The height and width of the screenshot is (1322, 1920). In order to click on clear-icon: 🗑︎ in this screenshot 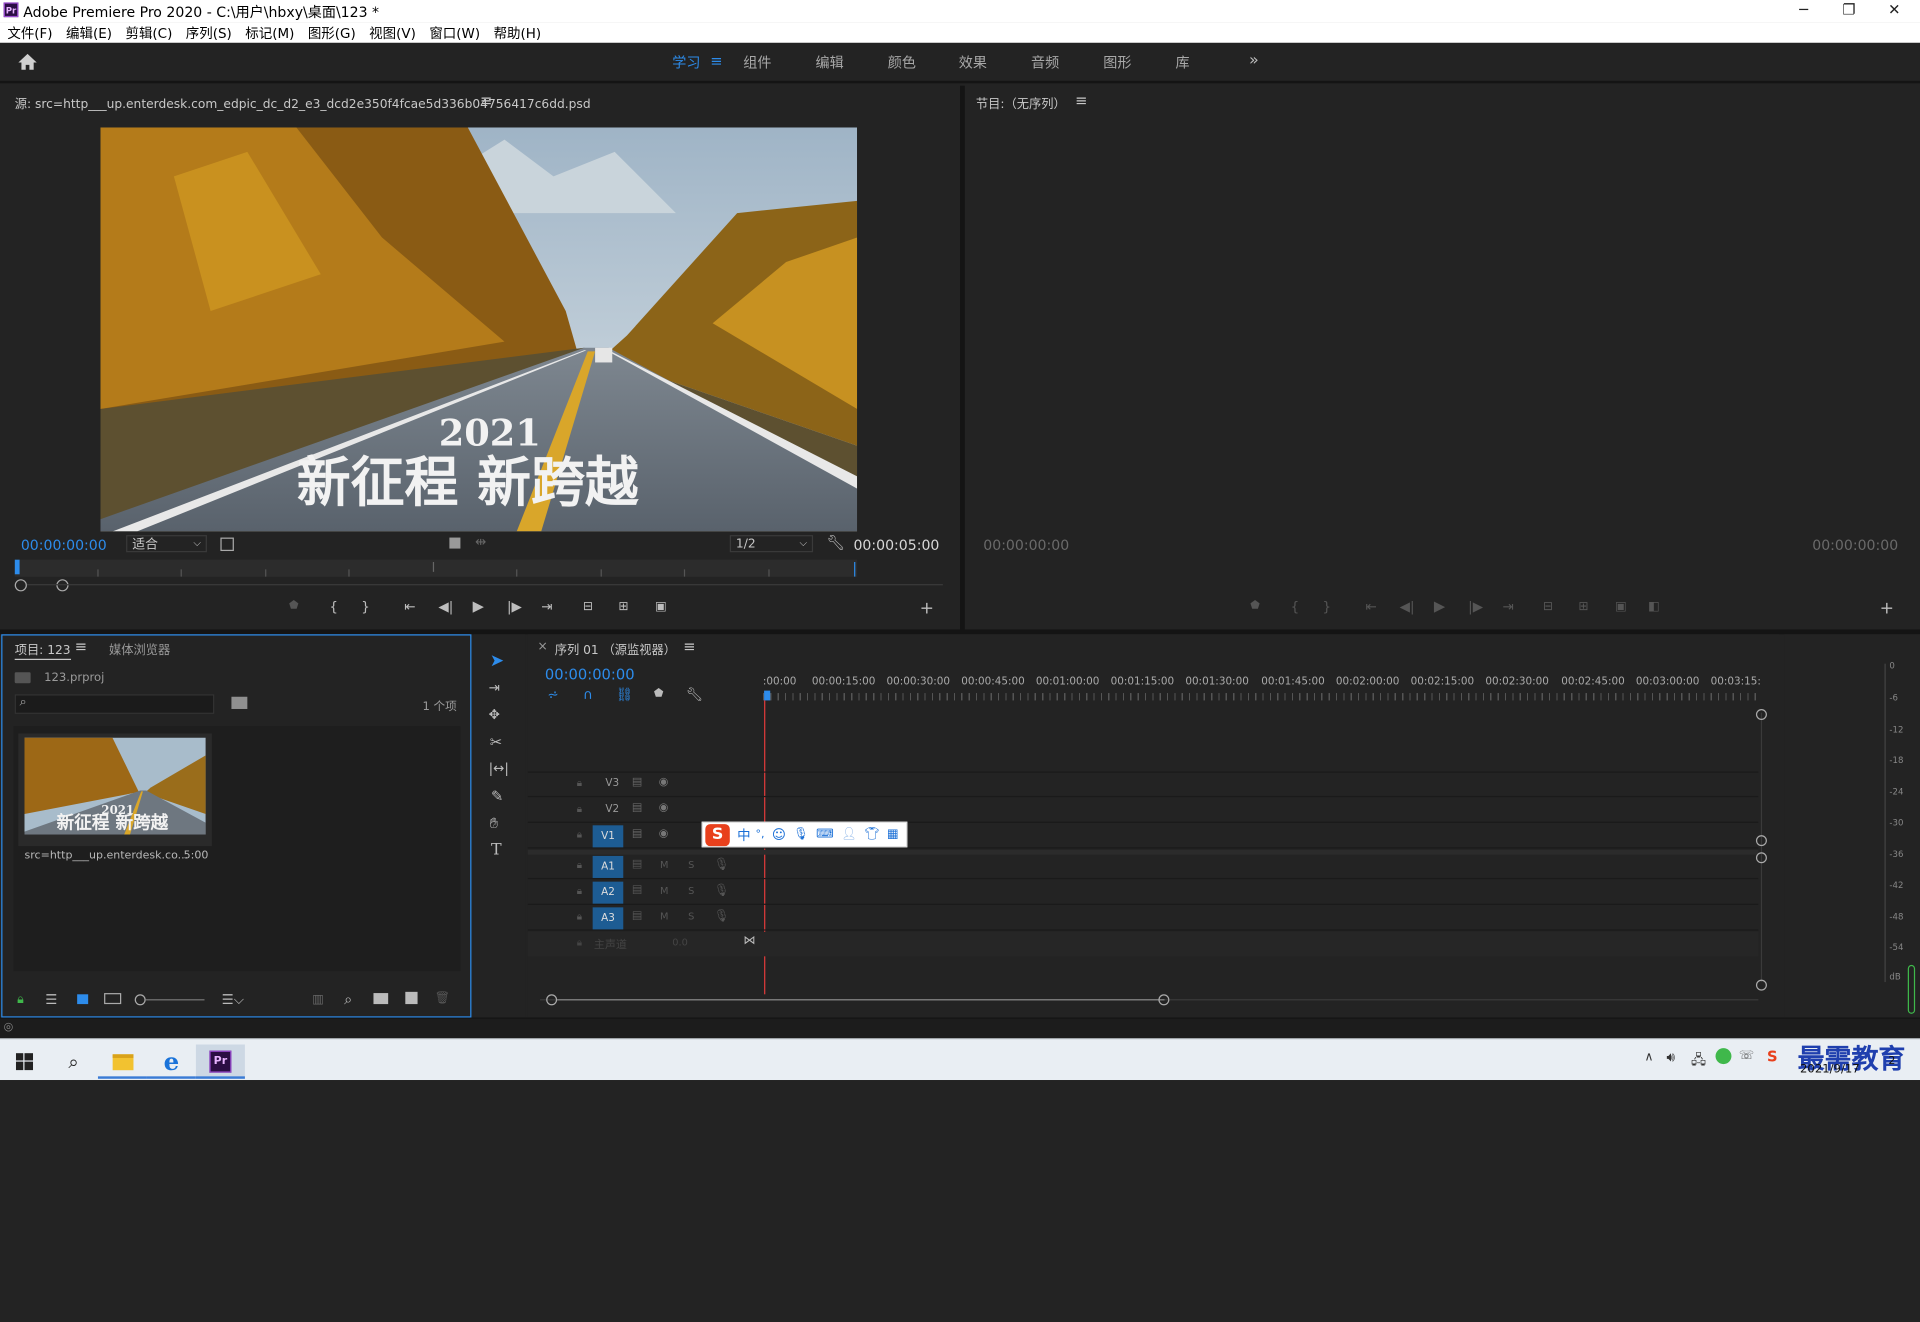, I will do `click(443, 998)`.